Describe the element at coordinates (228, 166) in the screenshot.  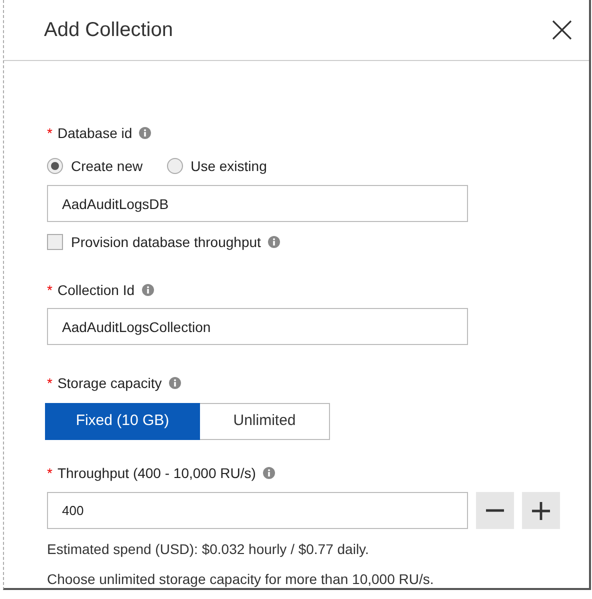
I see `radio-label: Use existing` at that location.